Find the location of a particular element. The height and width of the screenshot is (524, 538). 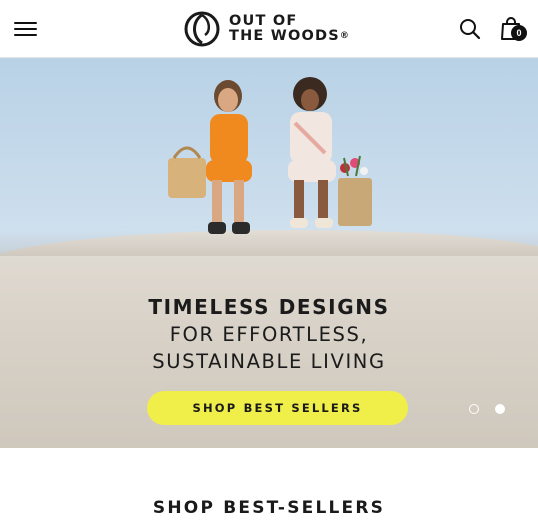

shop-best-sellers-button: SHOP BEST SELLERS is located at coordinates (277, 408).